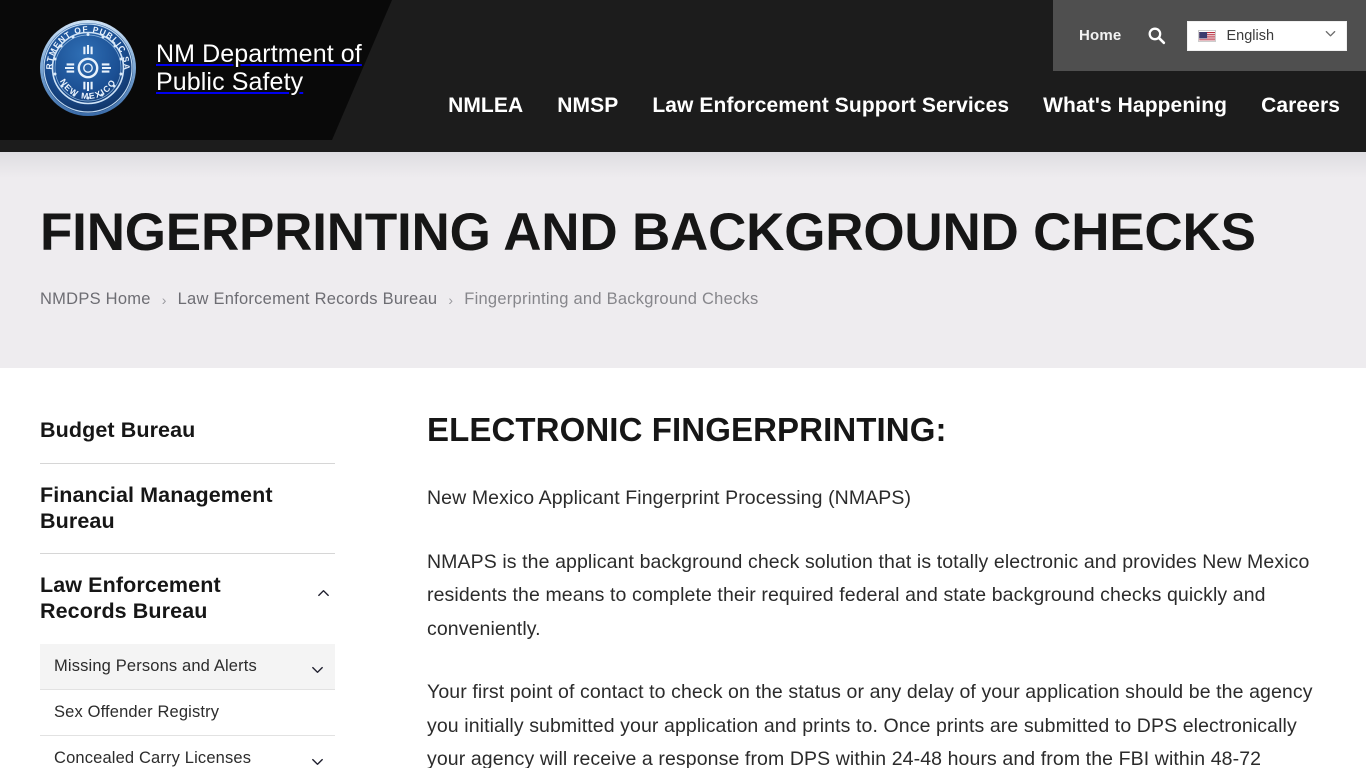 The width and height of the screenshot is (1366, 768). I want to click on sidebar-item-budget-bureau: Budget Bureau, so click(187, 441).